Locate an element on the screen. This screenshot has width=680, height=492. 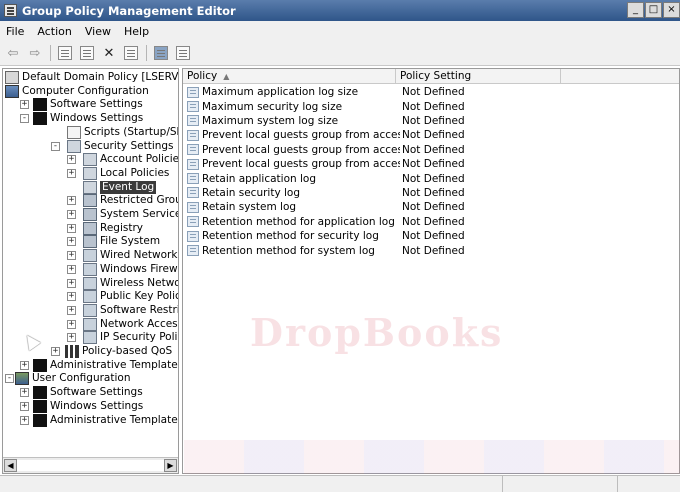
tree-node: Registry is located at coordinates (113, 228).